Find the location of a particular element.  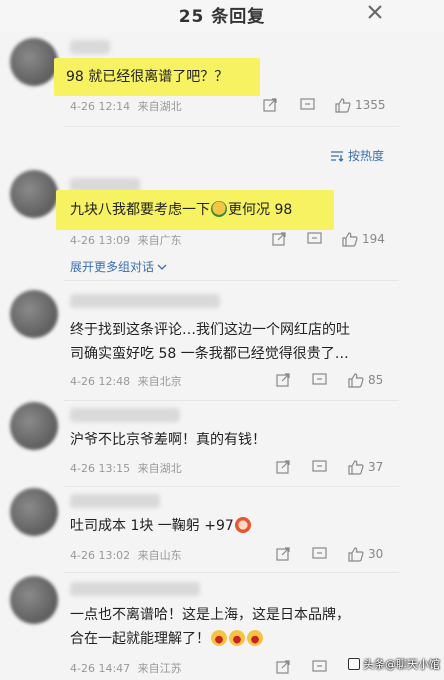

comment-meta: 4-26 13:15 来自湖北 is located at coordinates (126, 468).